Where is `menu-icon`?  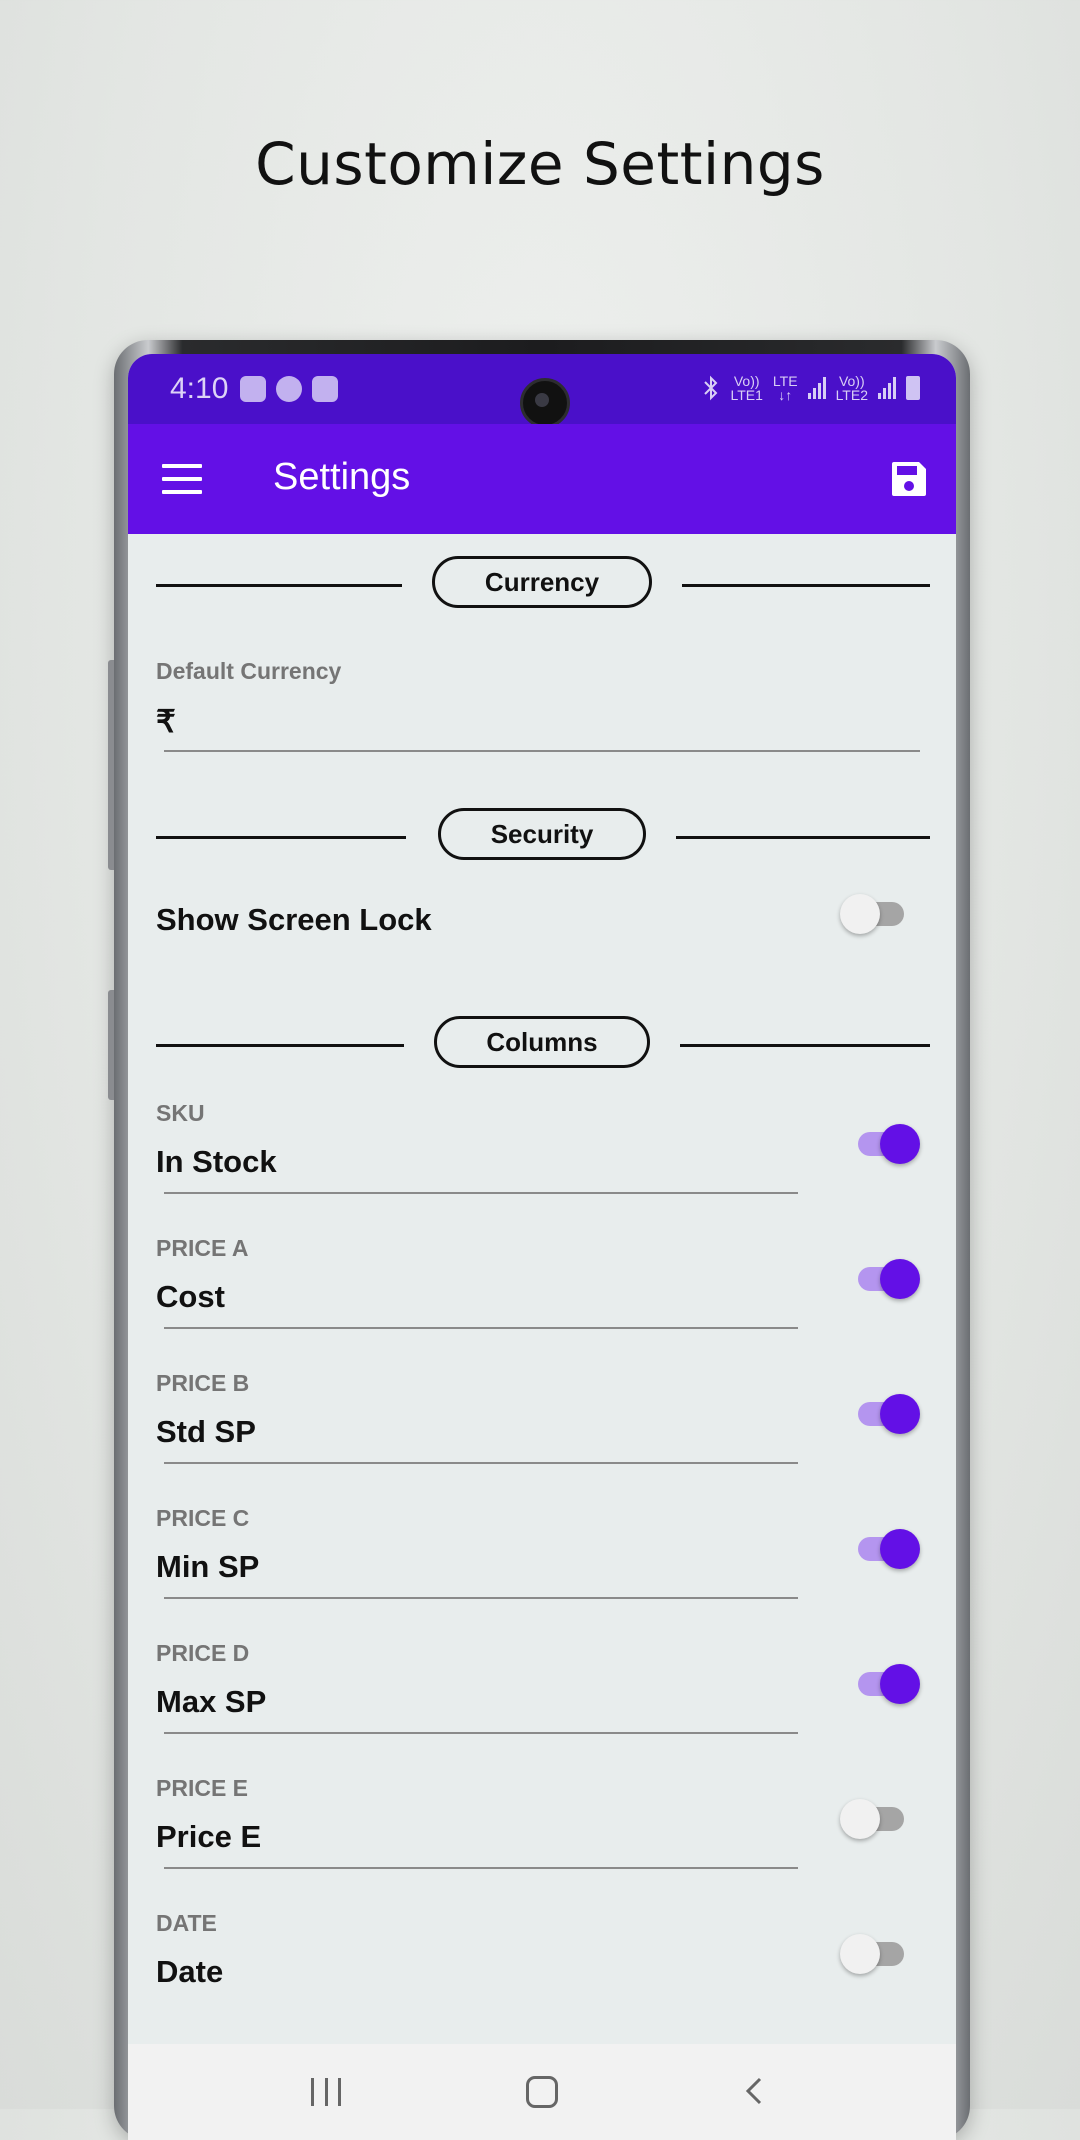
menu-icon is located at coordinates (182, 479).